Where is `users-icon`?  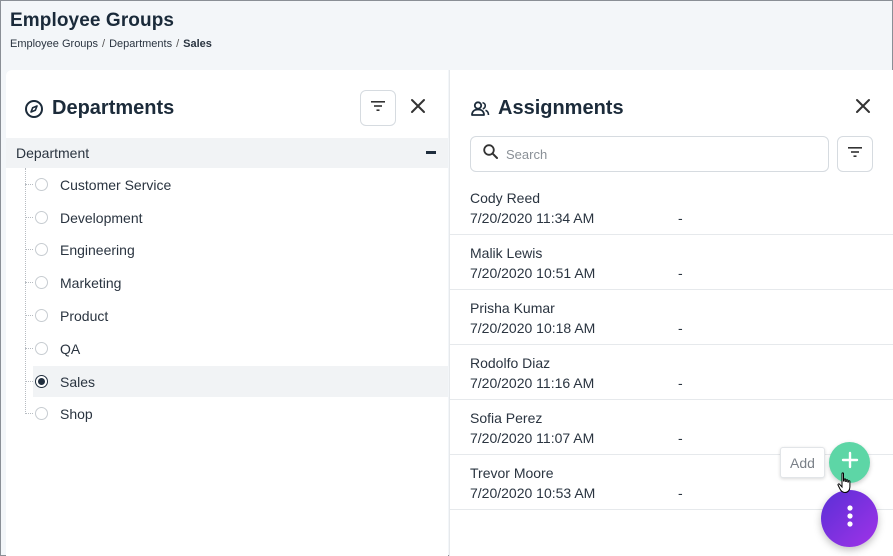
users-icon is located at coordinates (480, 109).